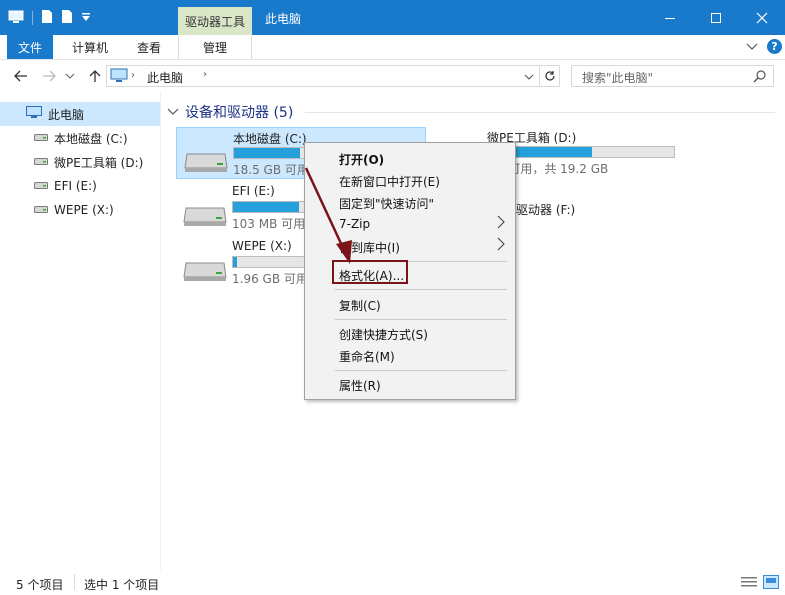  I want to click on recent-locations-button, so click(70, 76).